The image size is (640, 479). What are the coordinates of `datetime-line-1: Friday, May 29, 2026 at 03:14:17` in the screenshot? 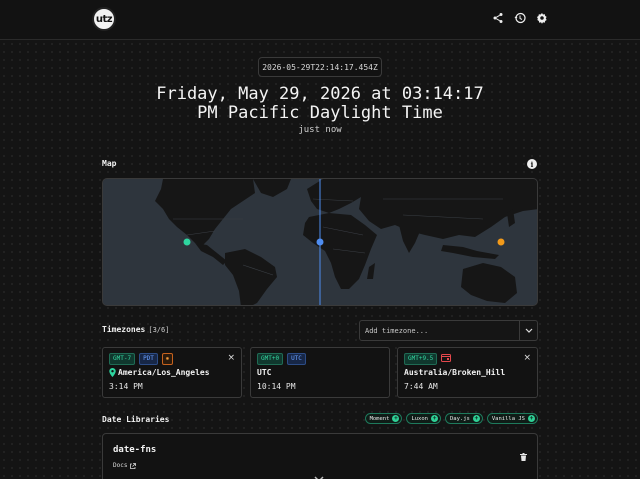 It's located at (320, 94).